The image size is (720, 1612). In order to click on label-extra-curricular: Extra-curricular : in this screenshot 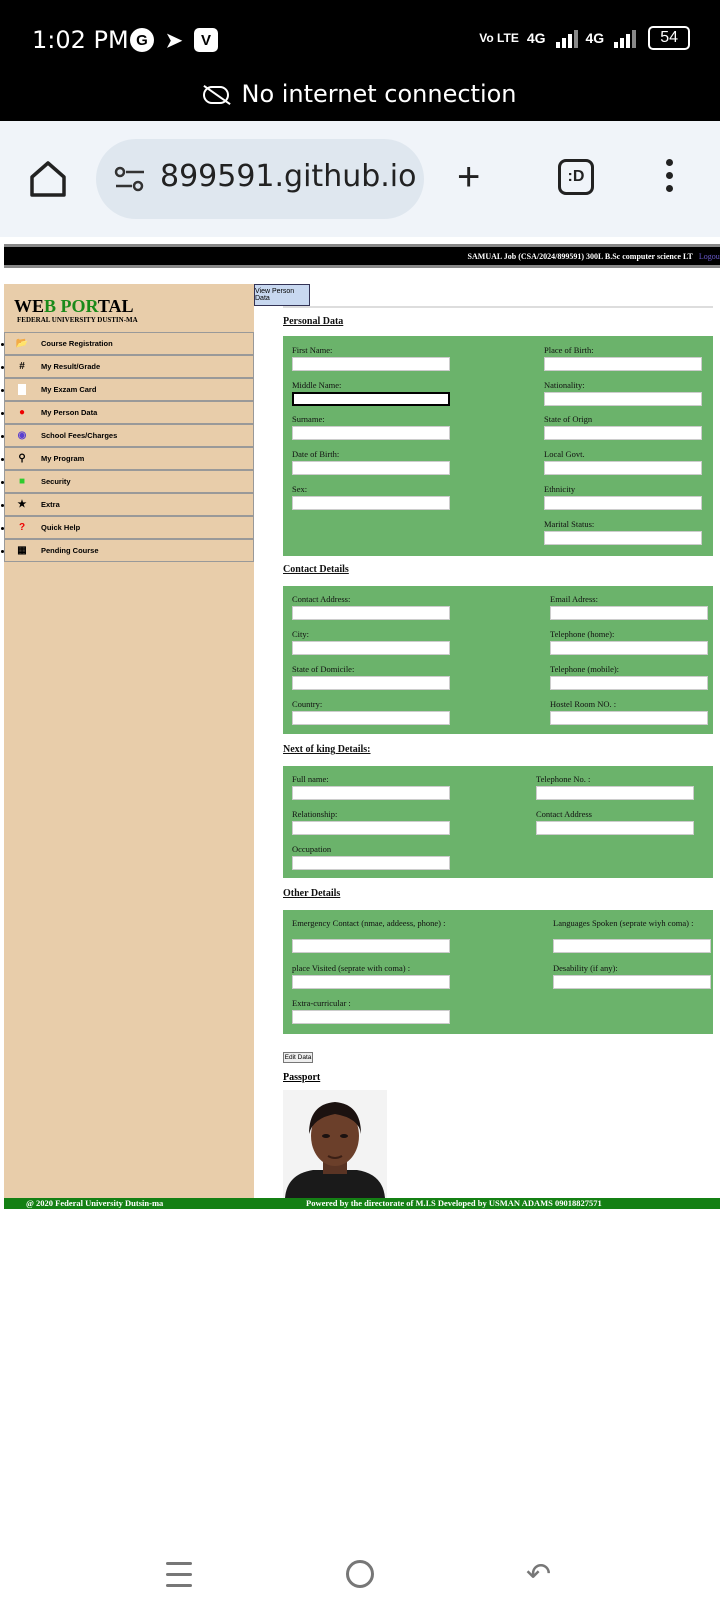, I will do `click(321, 1003)`.